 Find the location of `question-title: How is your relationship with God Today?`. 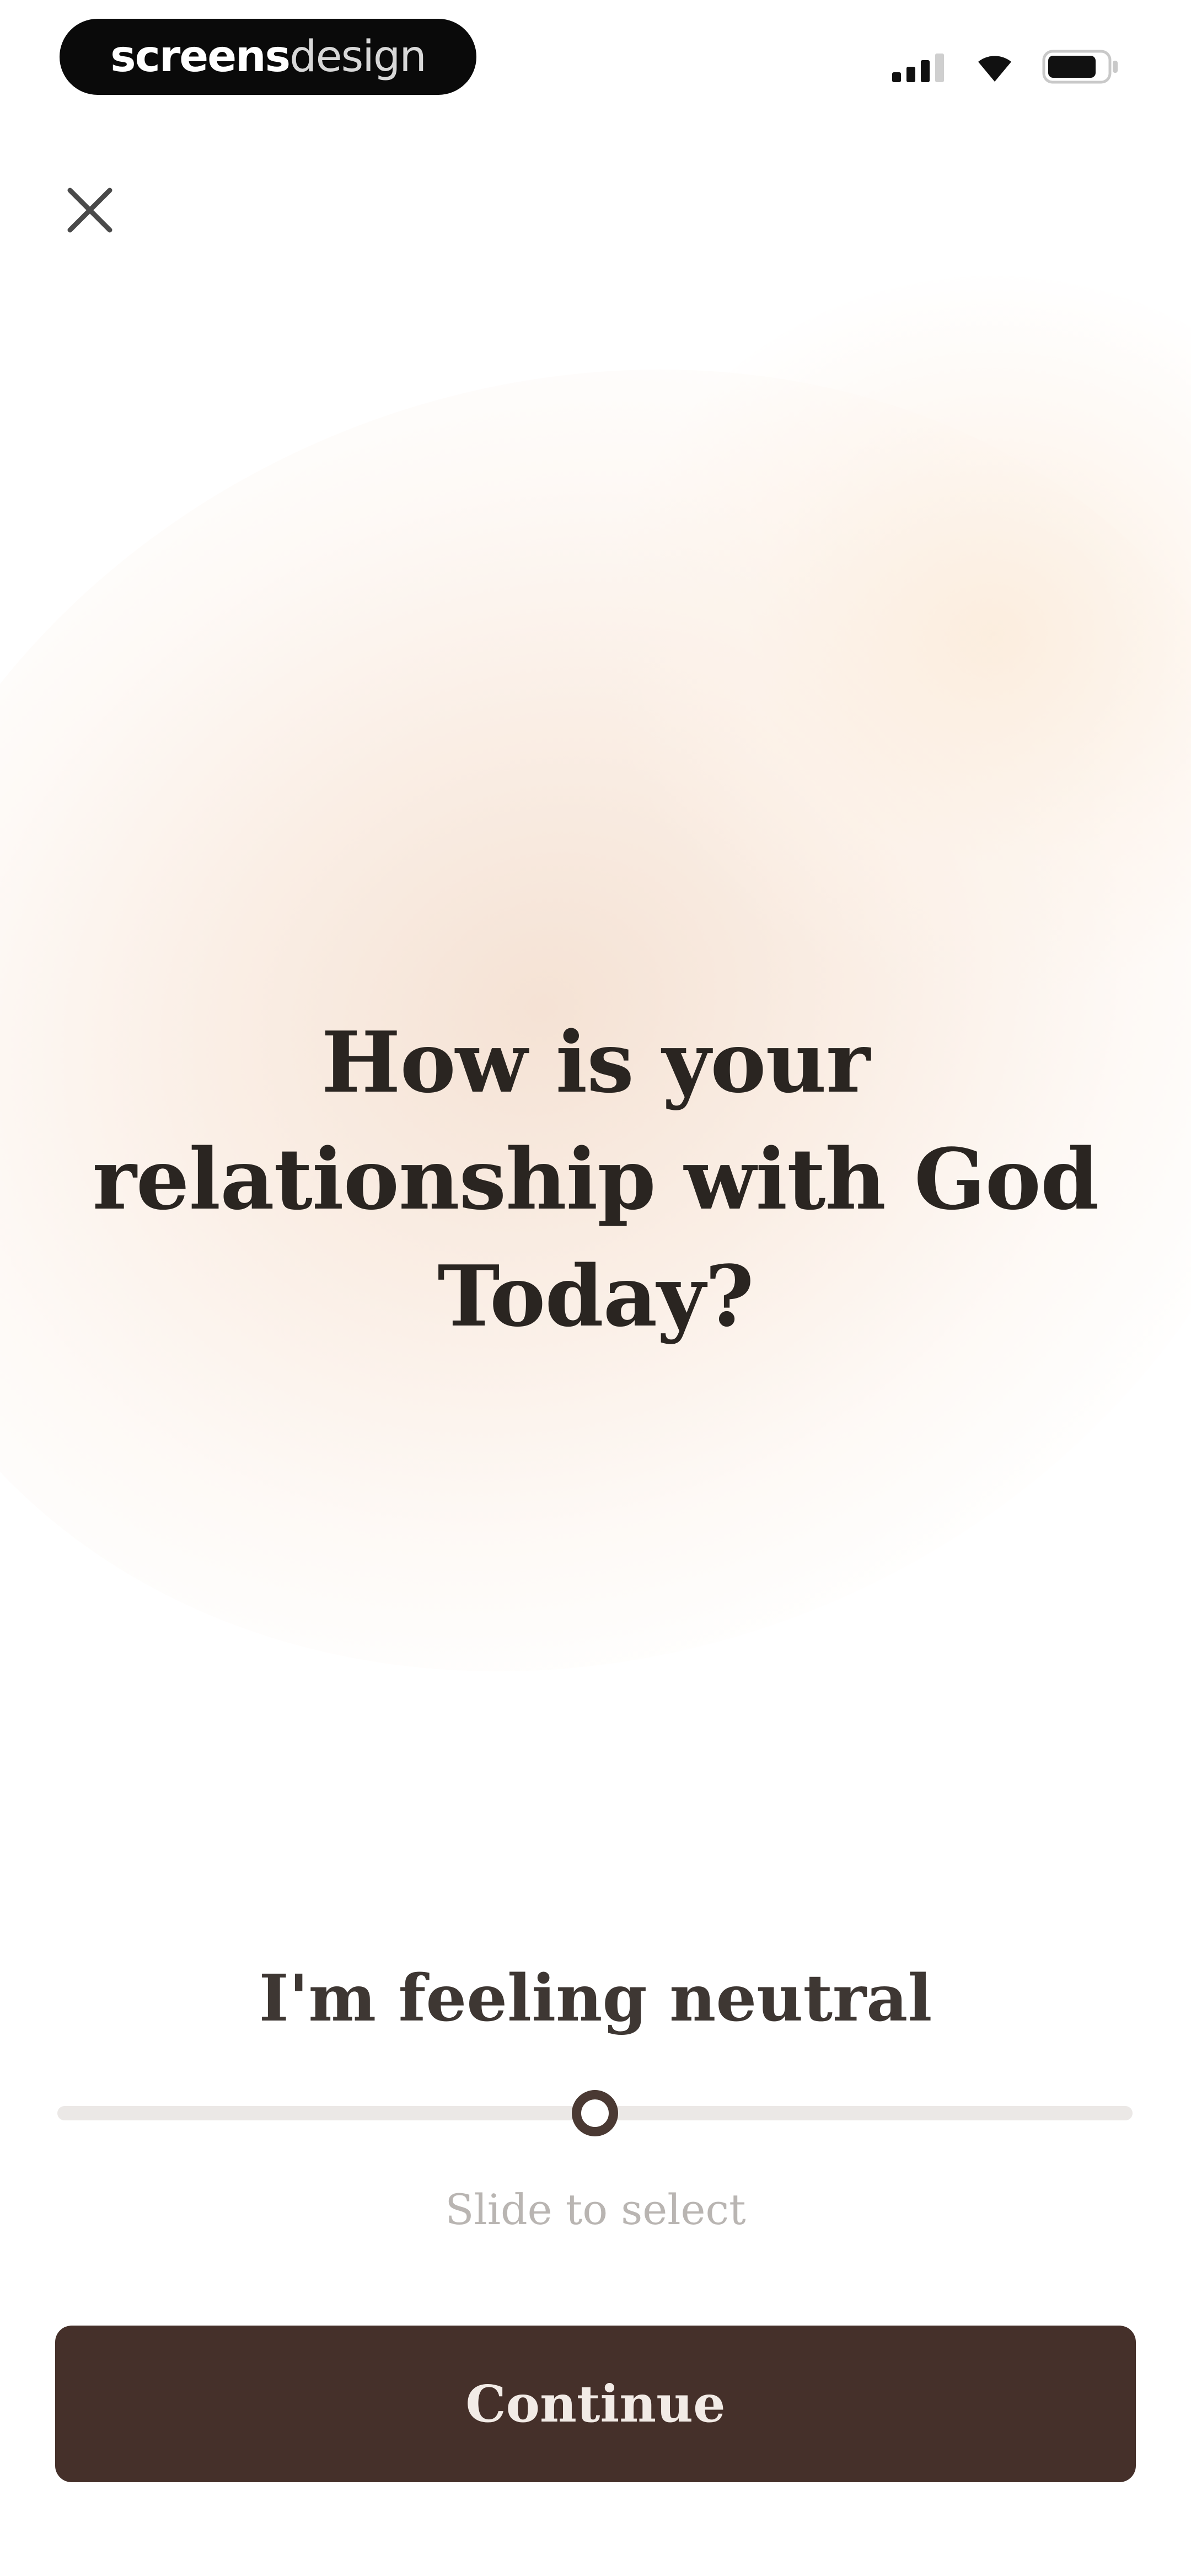

question-title: How is your relationship with God Today? is located at coordinates (595, 1179).